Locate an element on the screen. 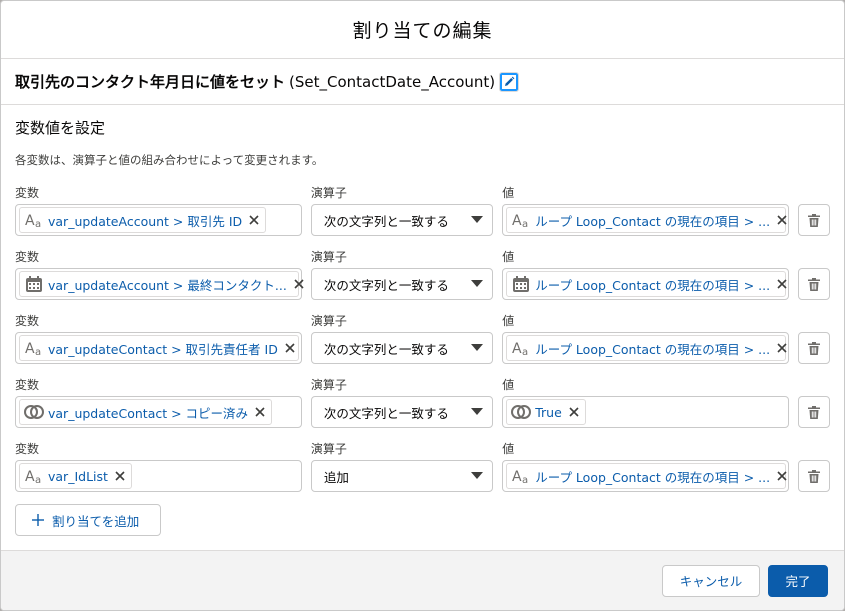  element-api-name: (Set_ContactDate_Account) is located at coordinates (392, 81).